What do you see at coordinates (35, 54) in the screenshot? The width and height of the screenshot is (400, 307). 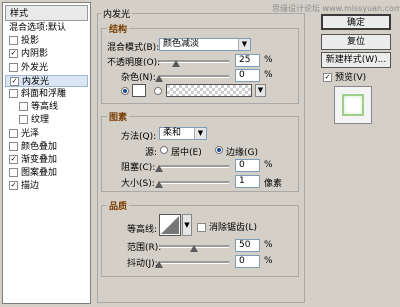 I see `style-item-label: 内阴影` at bounding box center [35, 54].